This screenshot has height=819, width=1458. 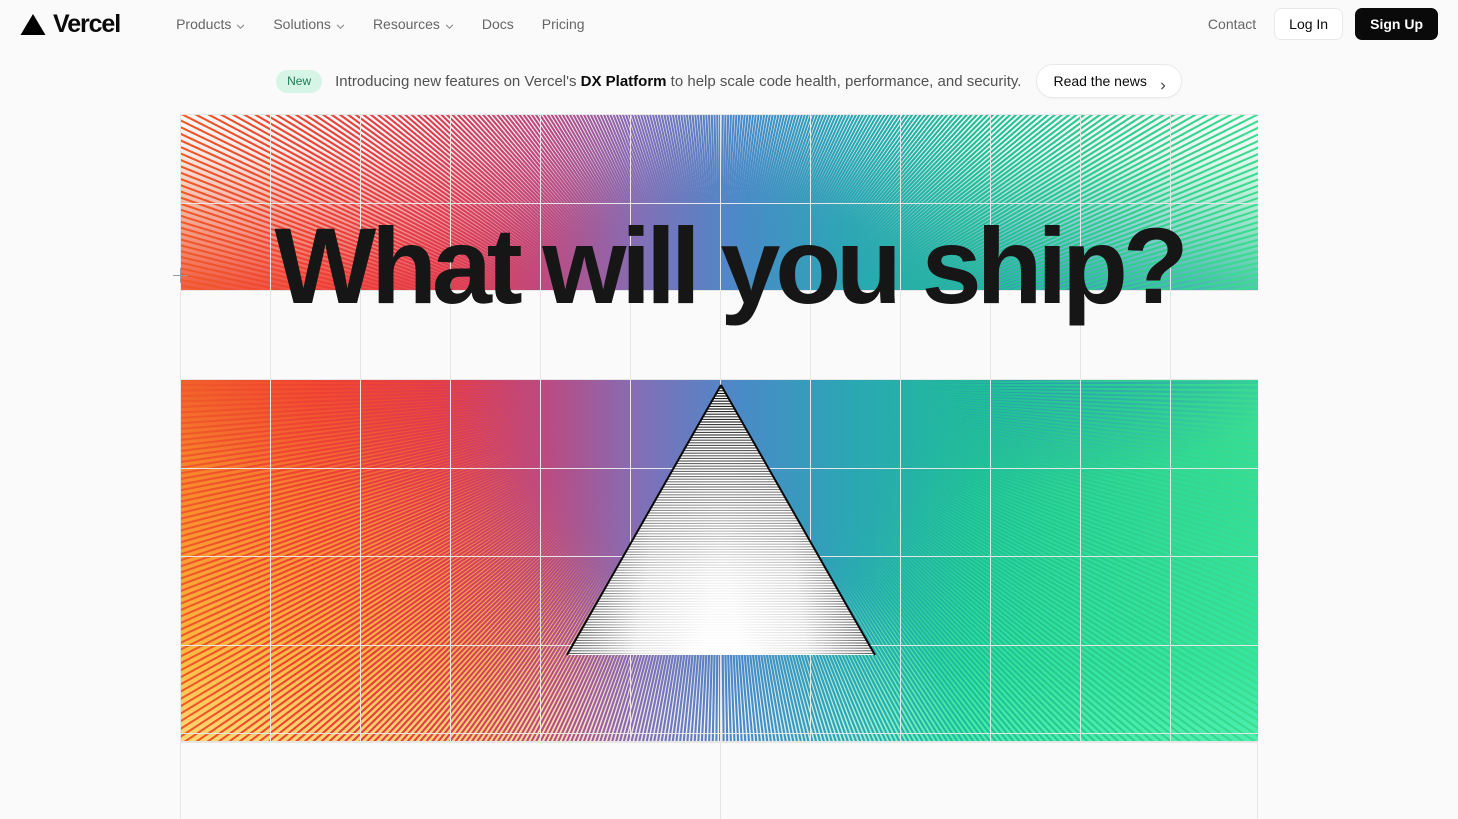 I want to click on chevron-right-icon, so click(x=1163, y=83).